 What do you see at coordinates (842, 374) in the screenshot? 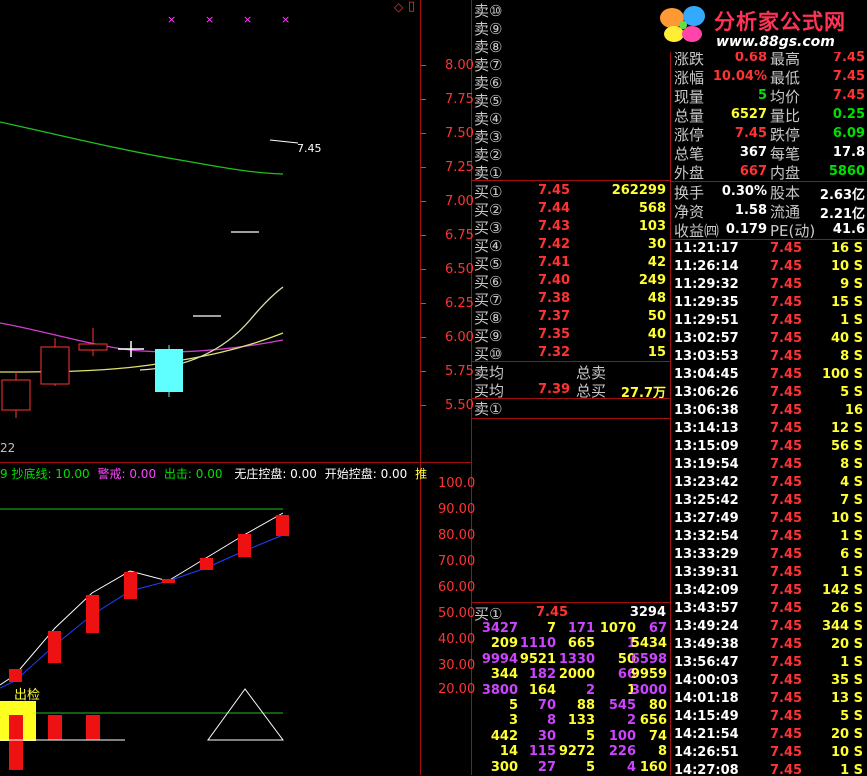
I see `tick-volume: 100 S` at bounding box center [842, 374].